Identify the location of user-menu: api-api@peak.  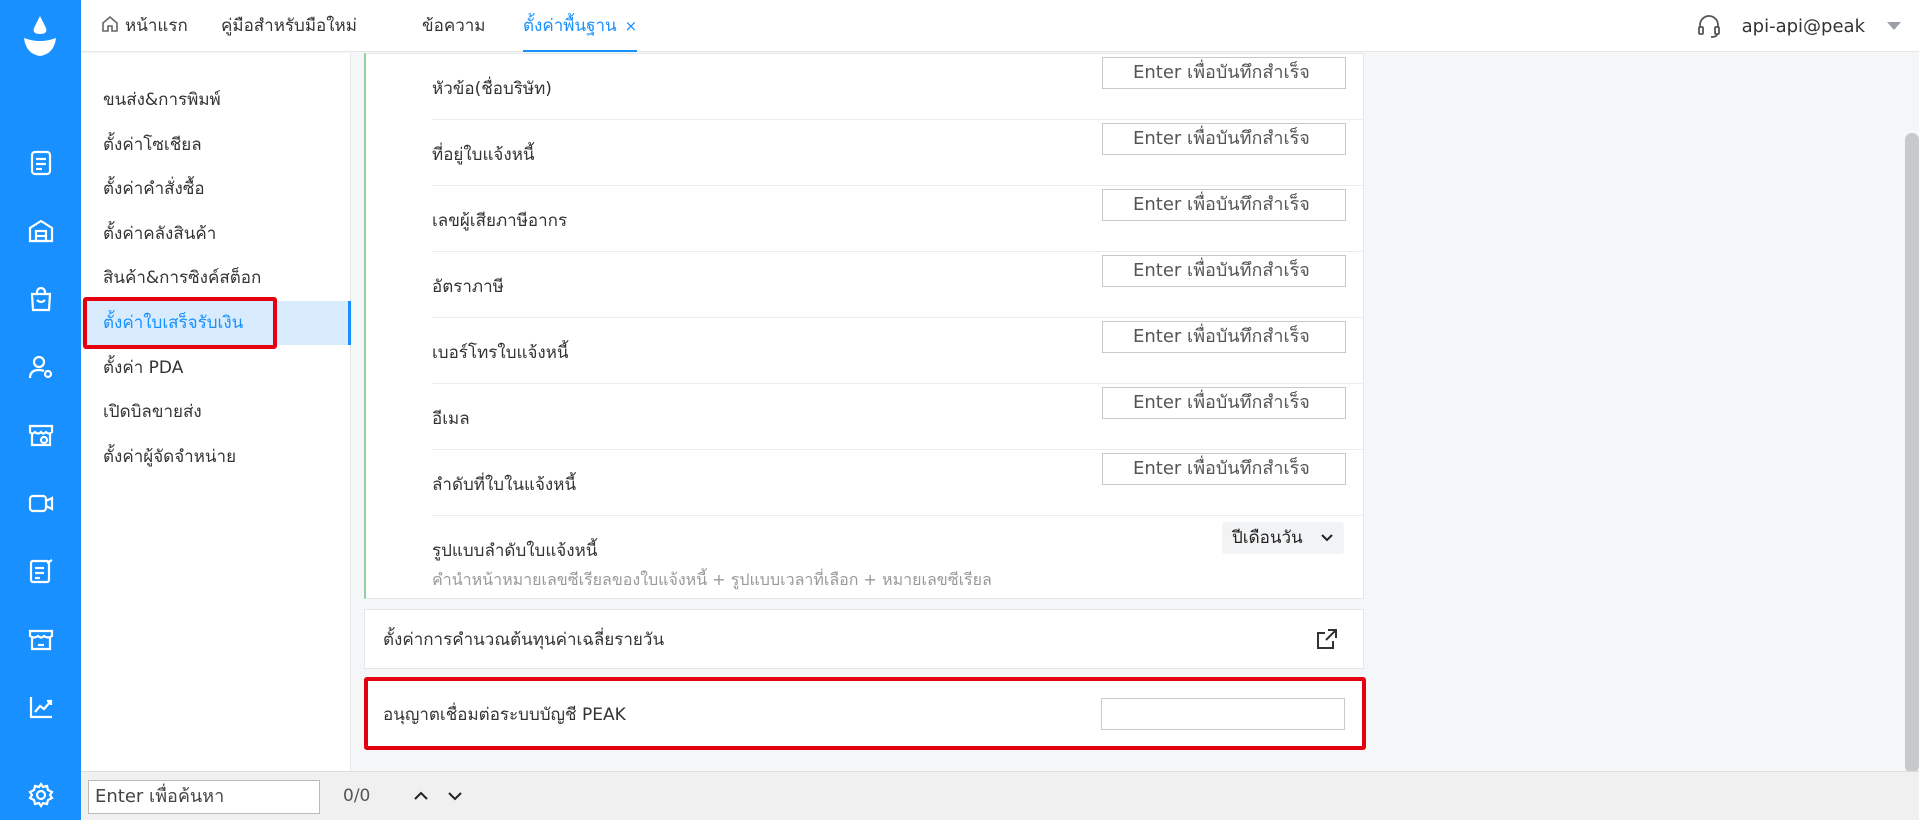
(1798, 26).